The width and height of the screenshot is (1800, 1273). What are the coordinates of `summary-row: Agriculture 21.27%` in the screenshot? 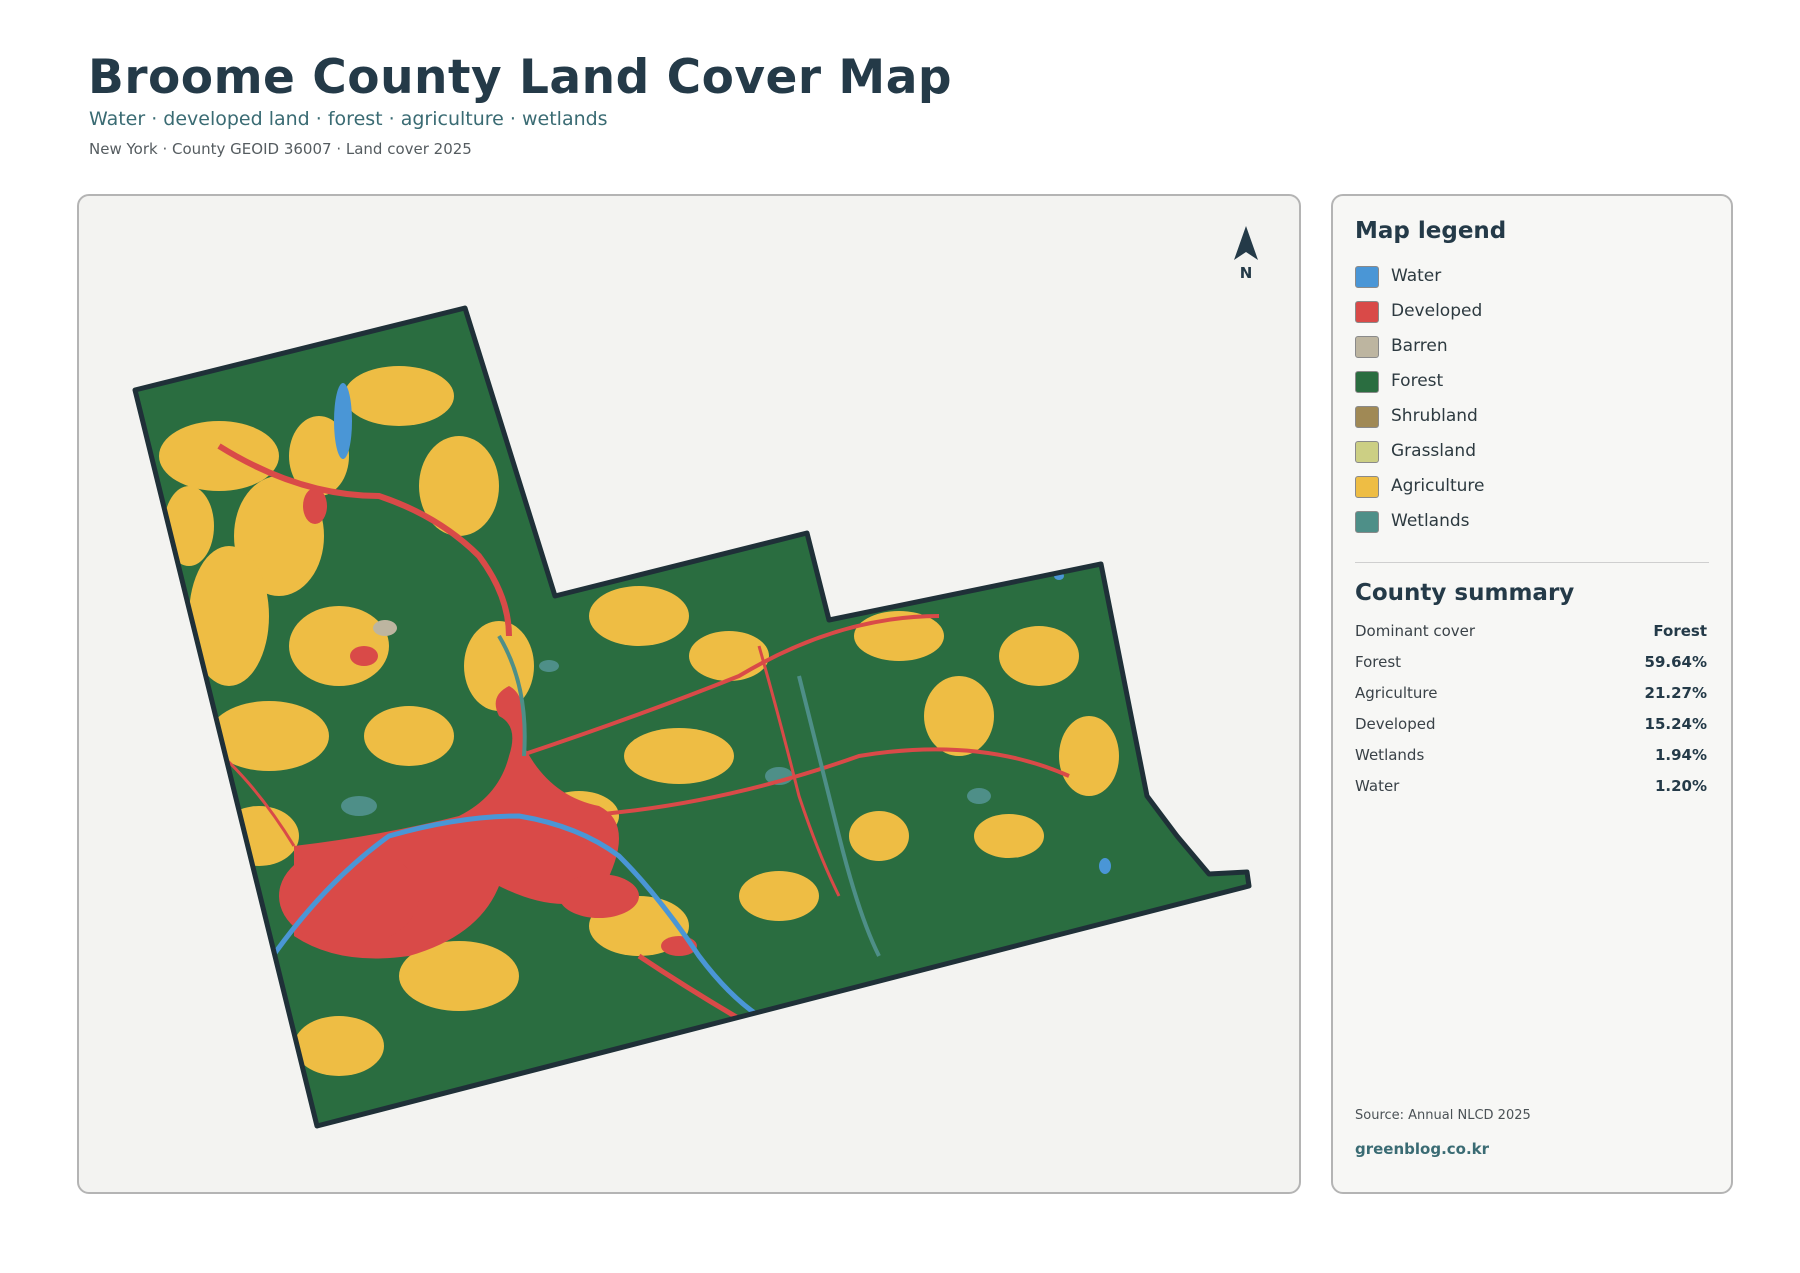 It's located at (1531, 695).